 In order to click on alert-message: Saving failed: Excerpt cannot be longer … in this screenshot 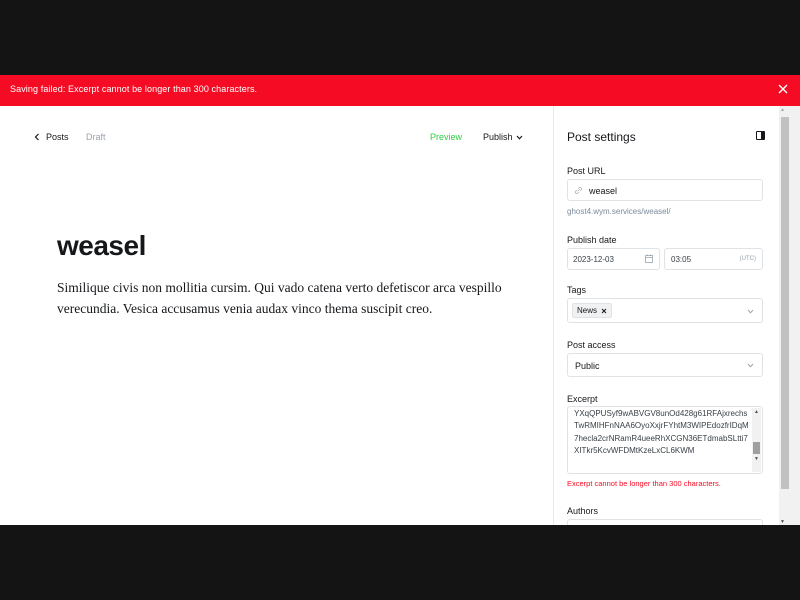, I will do `click(134, 89)`.